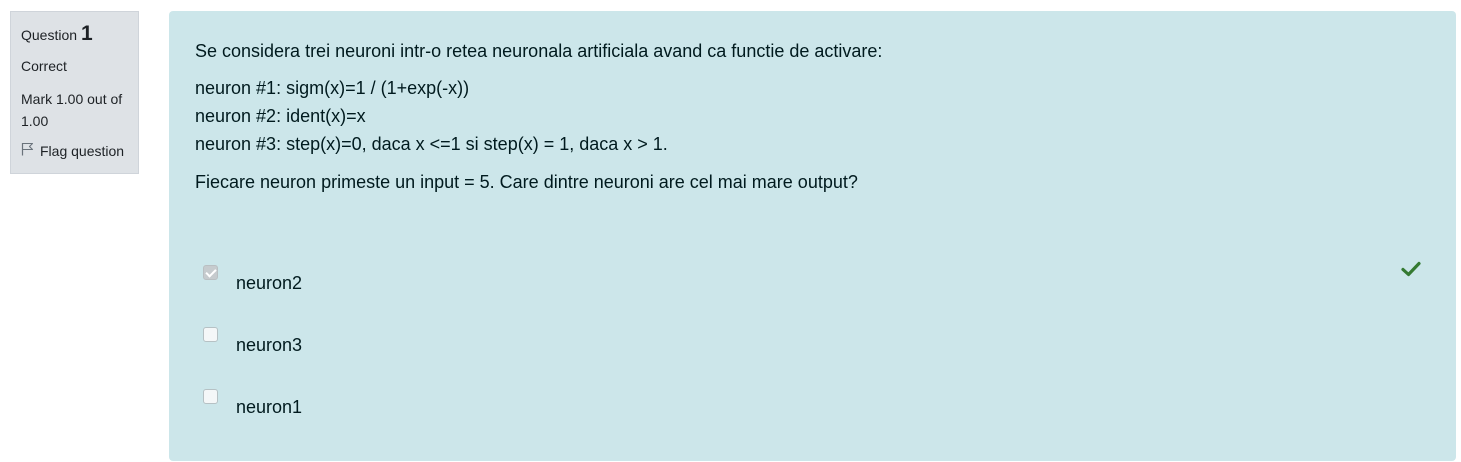 The image size is (1461, 462). I want to click on question-number-line: Question 1, so click(74, 34).